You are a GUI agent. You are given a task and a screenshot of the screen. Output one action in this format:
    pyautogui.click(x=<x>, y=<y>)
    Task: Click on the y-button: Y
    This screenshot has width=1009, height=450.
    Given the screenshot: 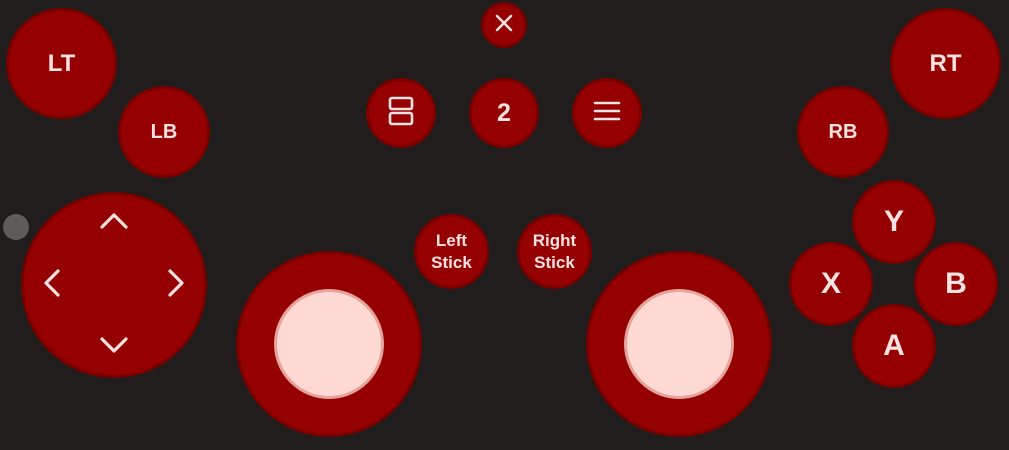 What is the action you would take?
    pyautogui.click(x=894, y=222)
    